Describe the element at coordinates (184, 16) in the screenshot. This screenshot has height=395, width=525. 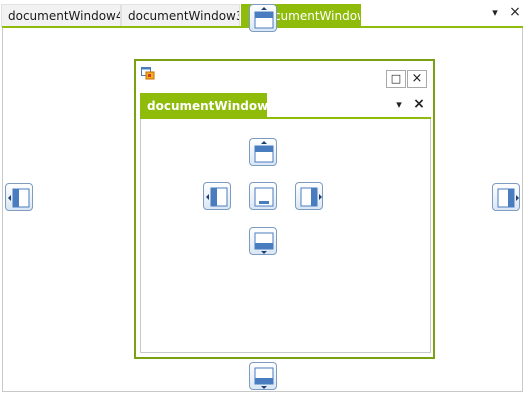
I see `tab-label: documentWindow3` at that location.